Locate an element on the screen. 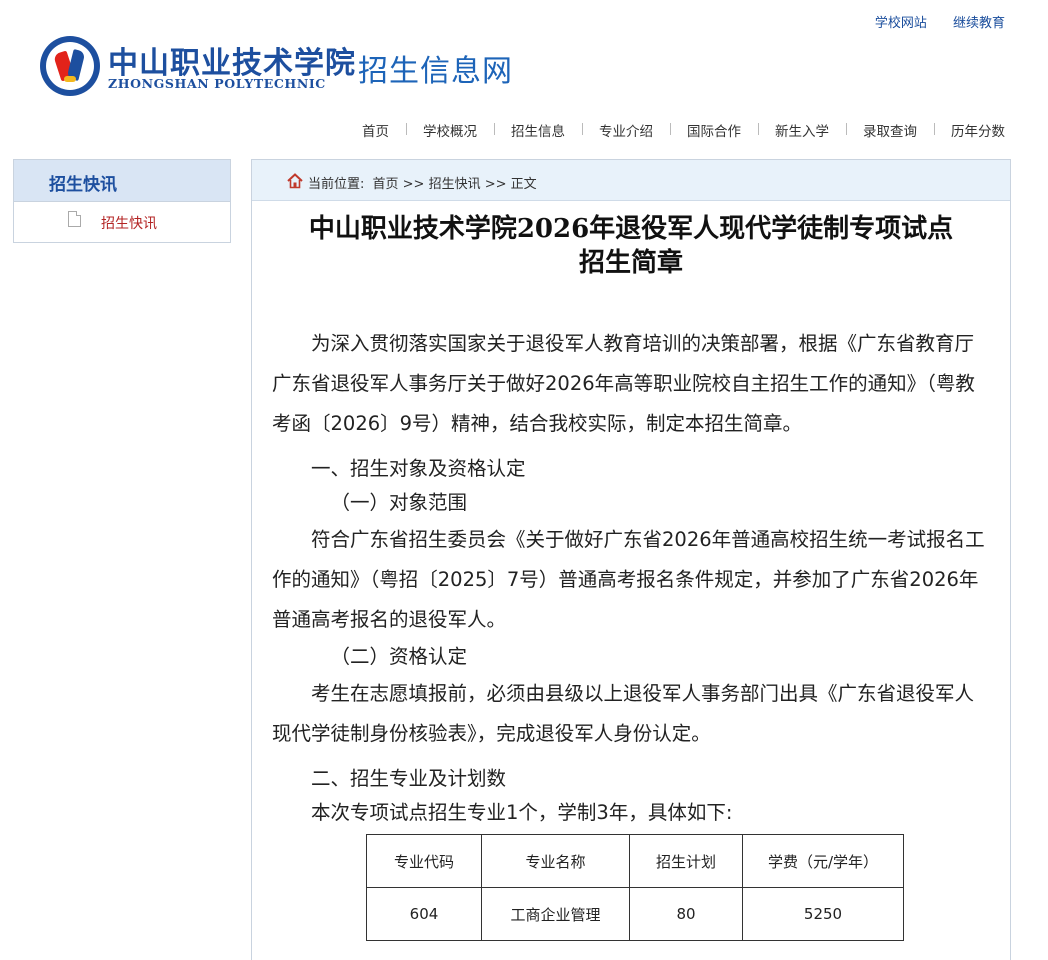 The width and height of the screenshot is (1048, 960). table-cell: 5250 is located at coordinates (823, 914).